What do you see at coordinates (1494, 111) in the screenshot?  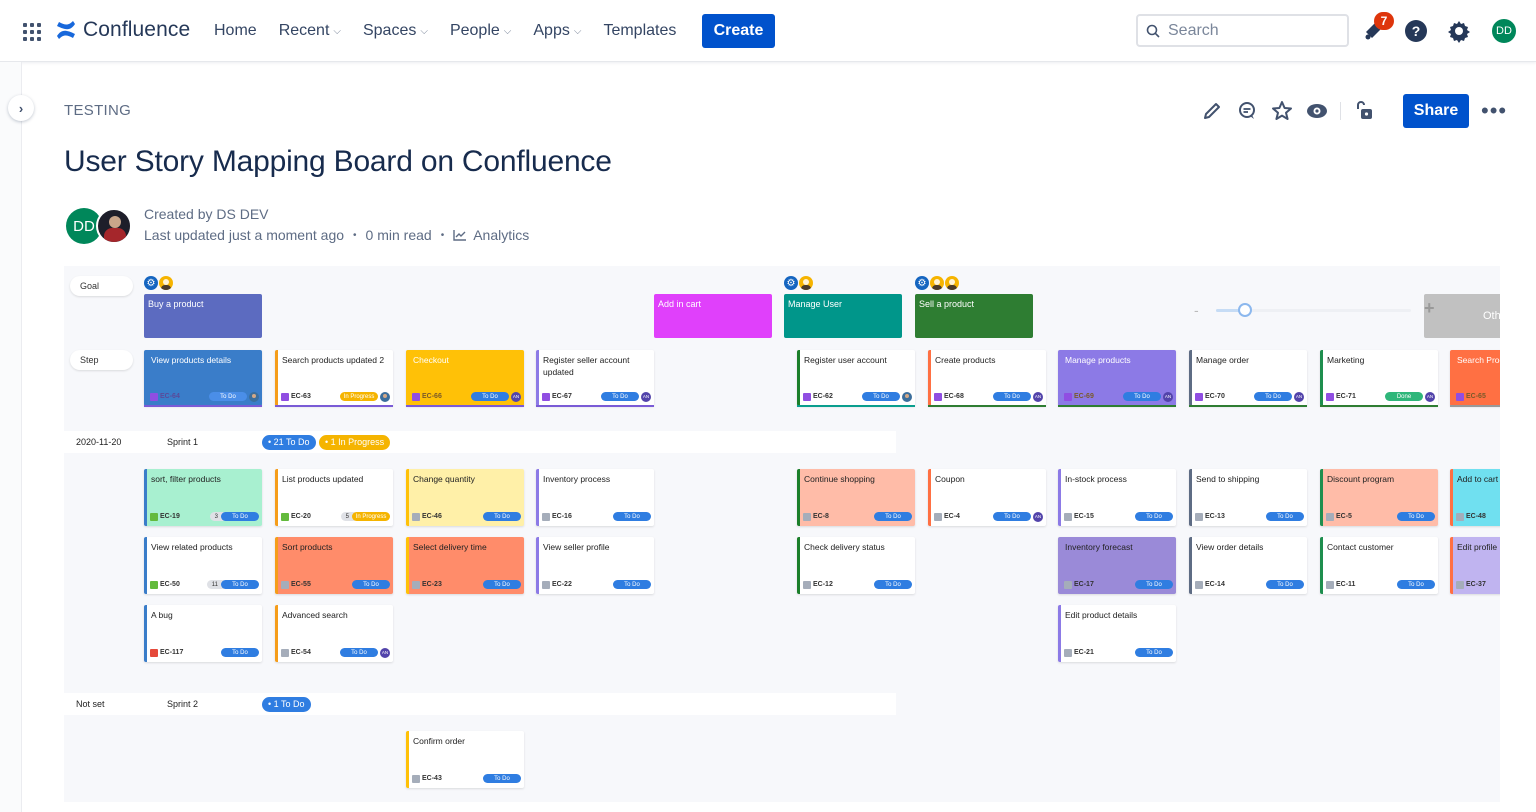 I see `more-actions-button: •••` at bounding box center [1494, 111].